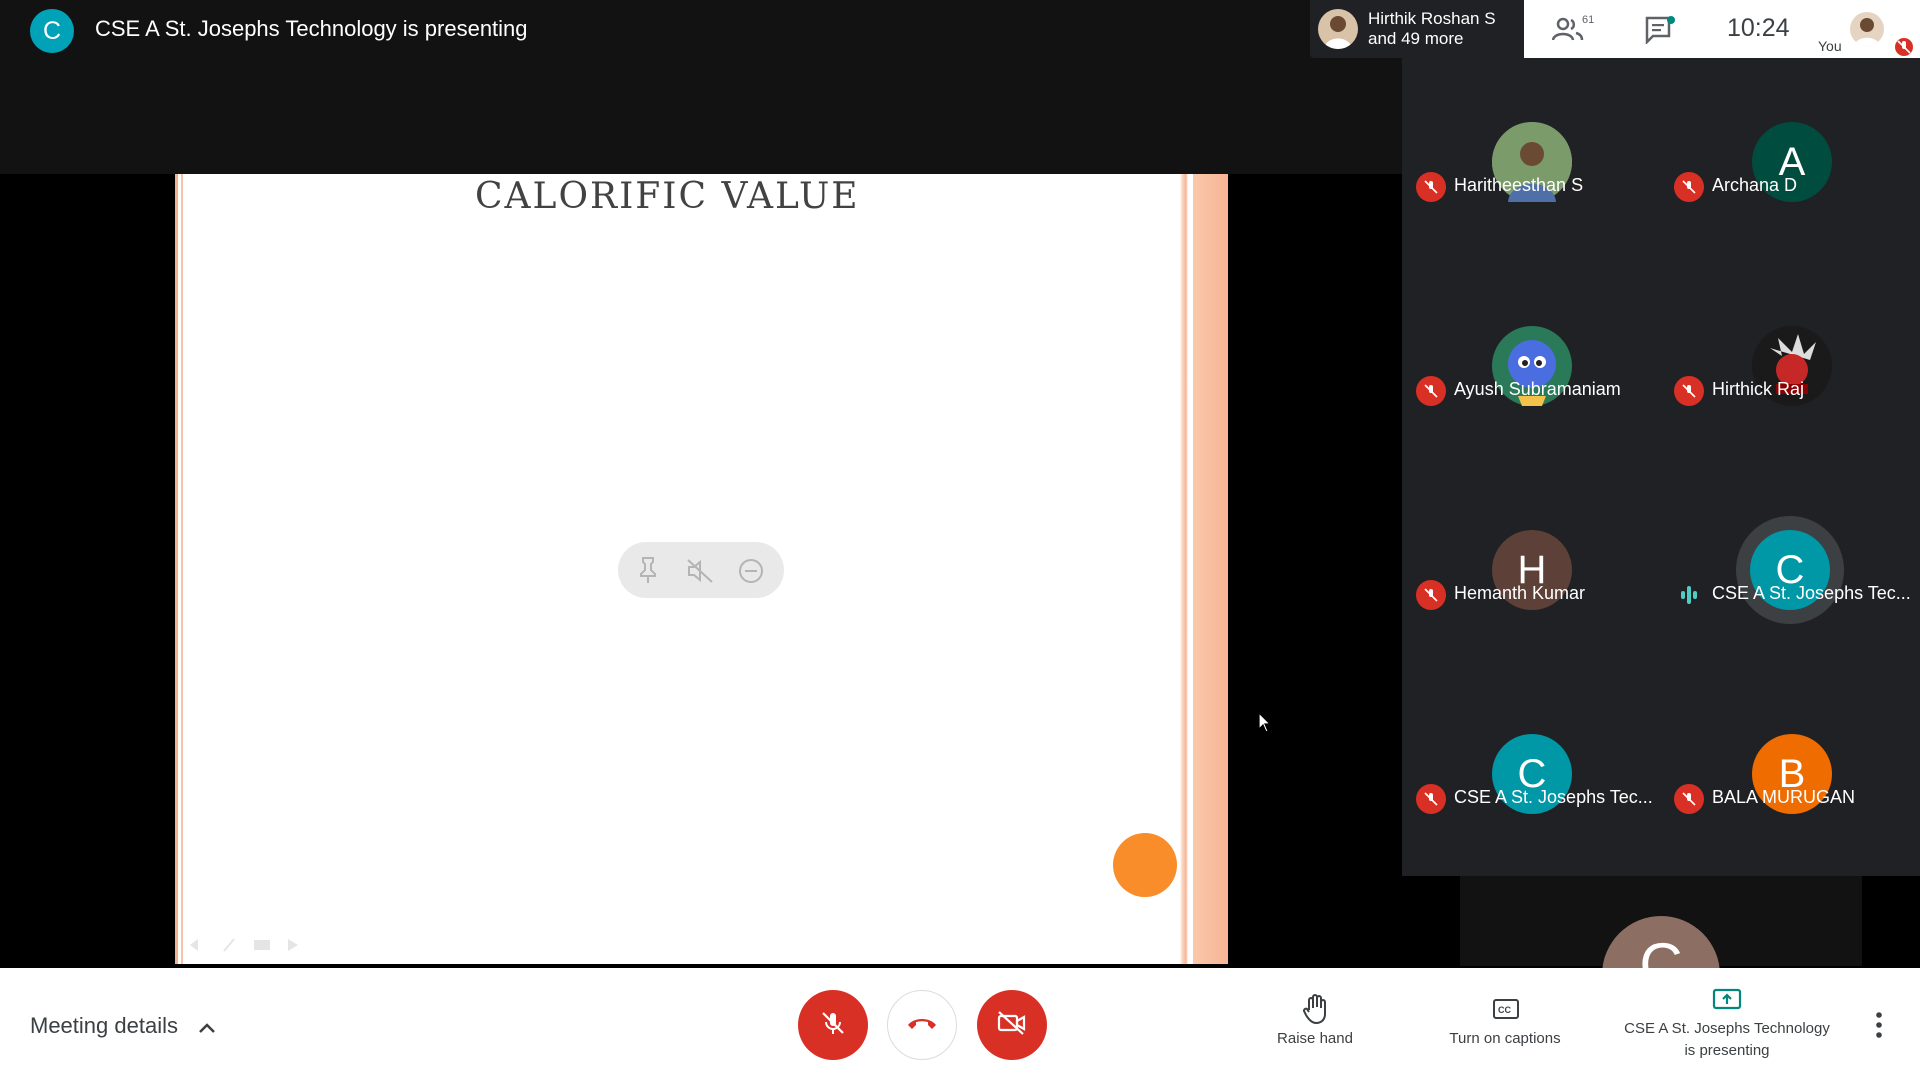 The image size is (1920, 1080). Describe the element at coordinates (1315, 1038) in the screenshot. I see `raise-hand-label: Raise hand` at that location.